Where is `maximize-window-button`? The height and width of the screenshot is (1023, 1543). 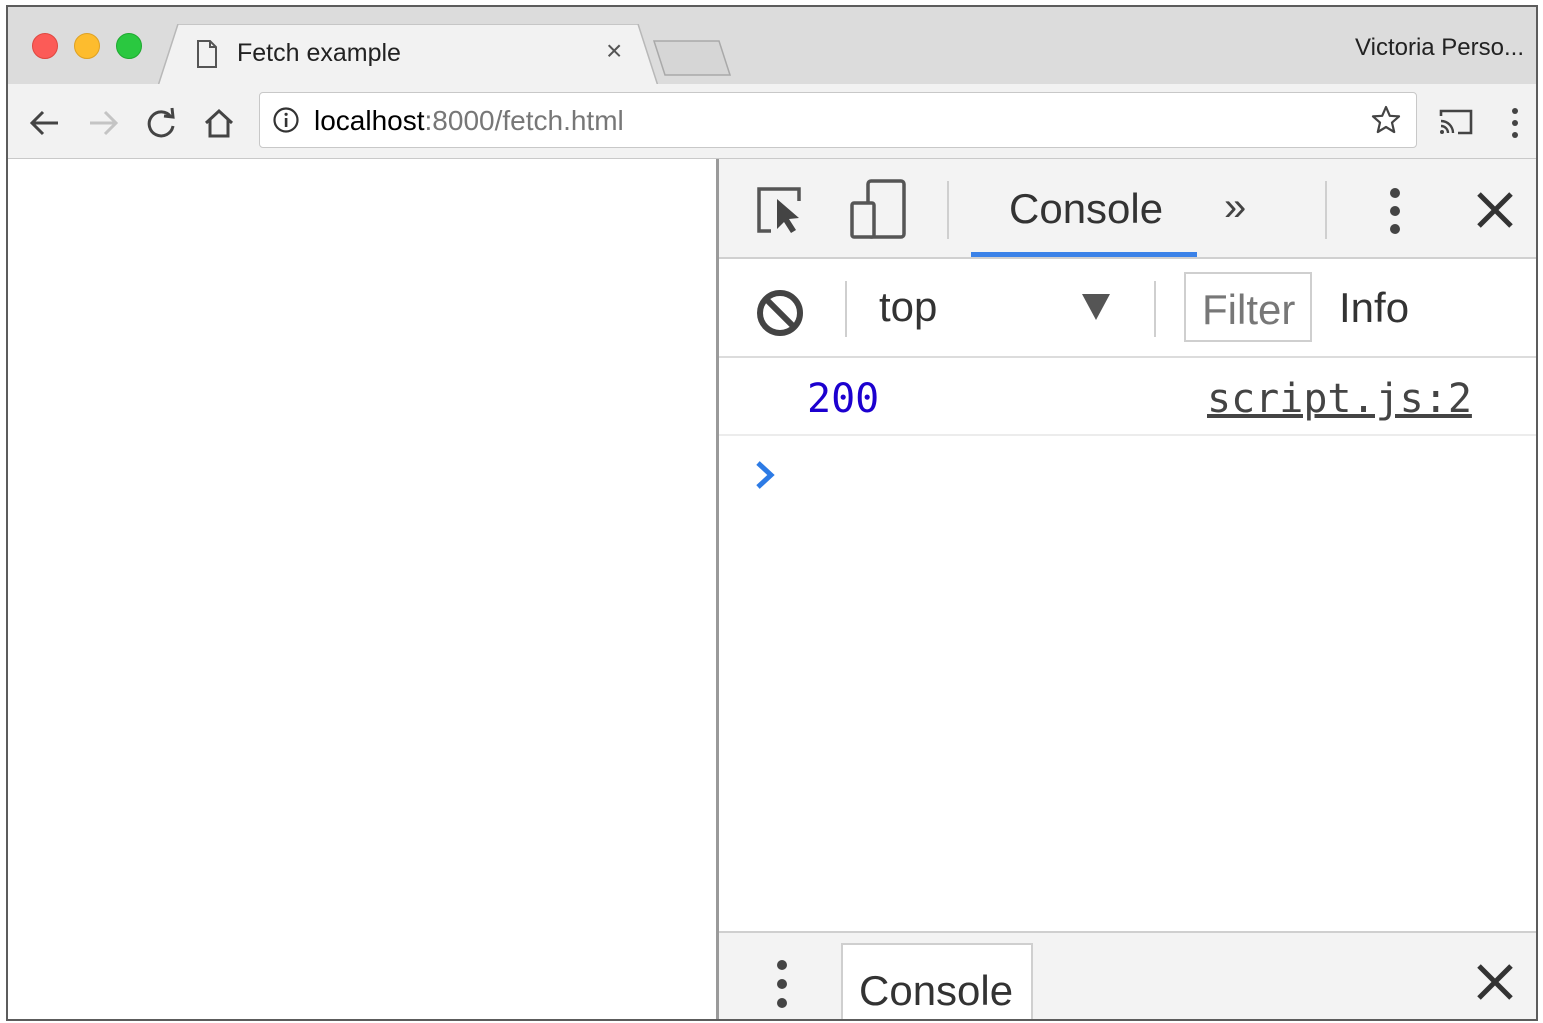 maximize-window-button is located at coordinates (129, 46).